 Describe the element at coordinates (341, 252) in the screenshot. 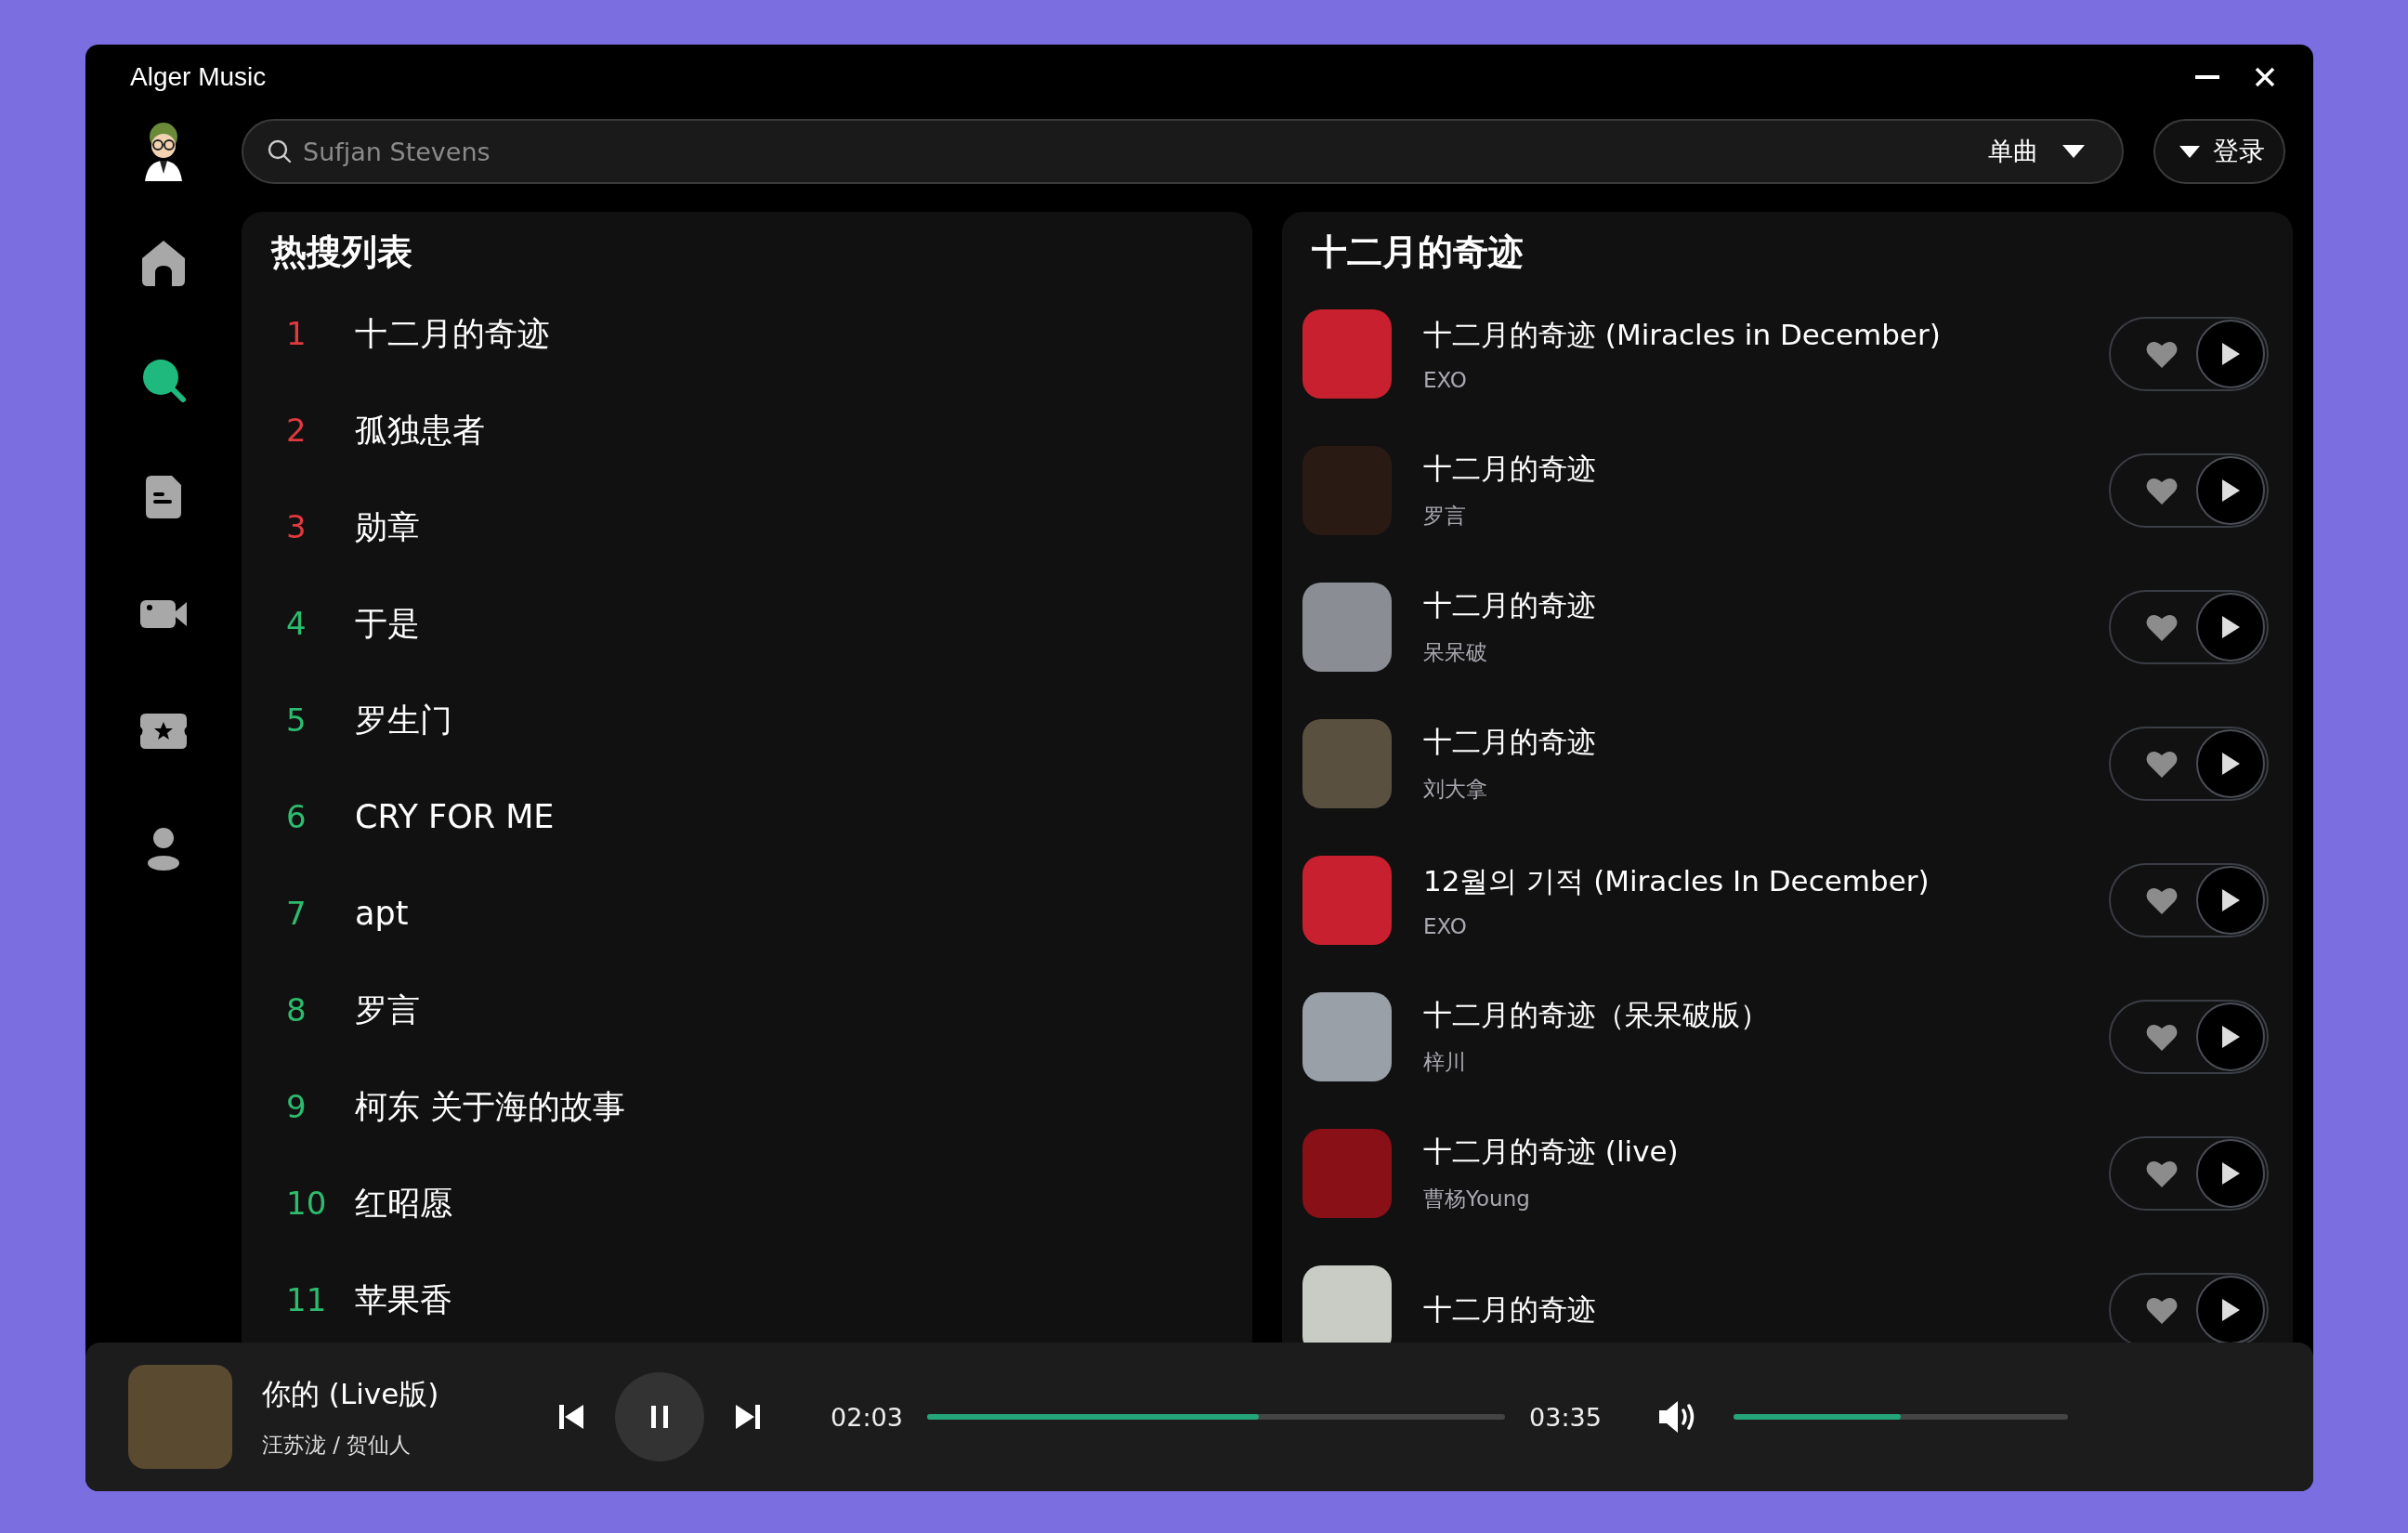

I see `panel-title: 热搜列表` at that location.